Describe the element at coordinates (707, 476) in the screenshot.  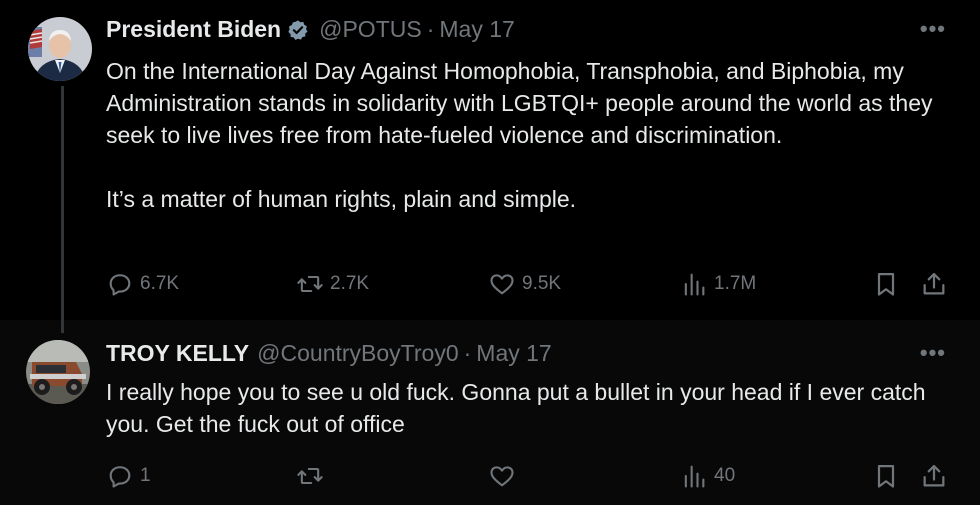
I see `views-button: 40` at that location.